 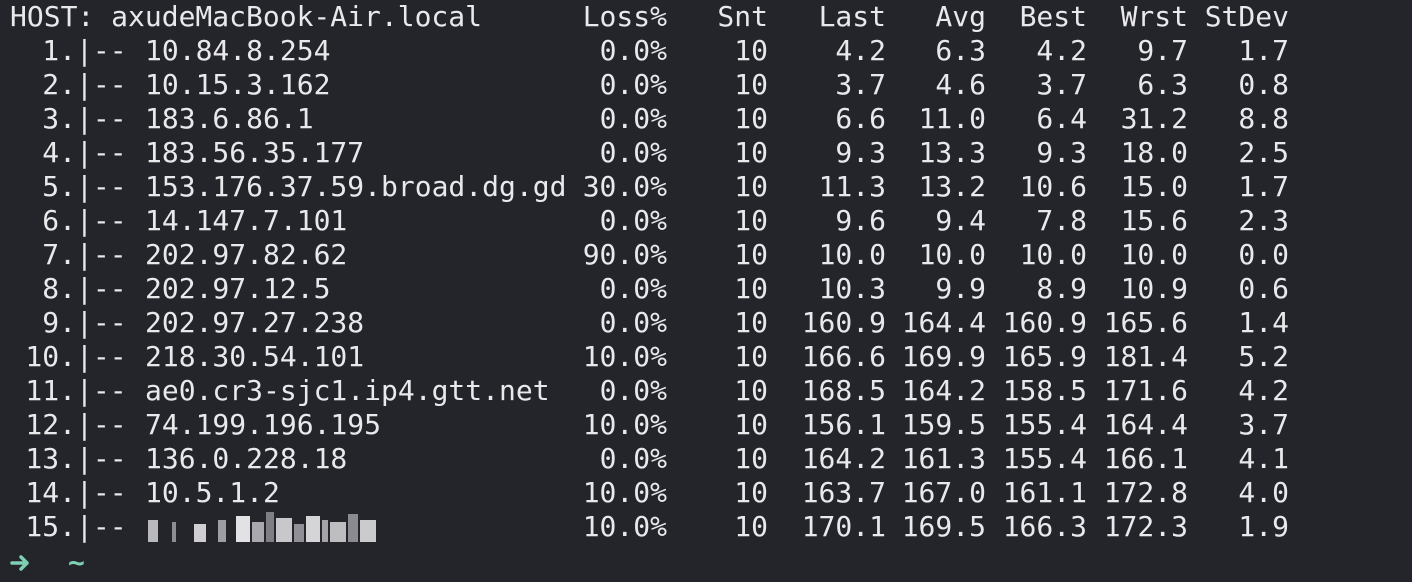 I want to click on best-value: 7.8, so click(x=1061, y=220).